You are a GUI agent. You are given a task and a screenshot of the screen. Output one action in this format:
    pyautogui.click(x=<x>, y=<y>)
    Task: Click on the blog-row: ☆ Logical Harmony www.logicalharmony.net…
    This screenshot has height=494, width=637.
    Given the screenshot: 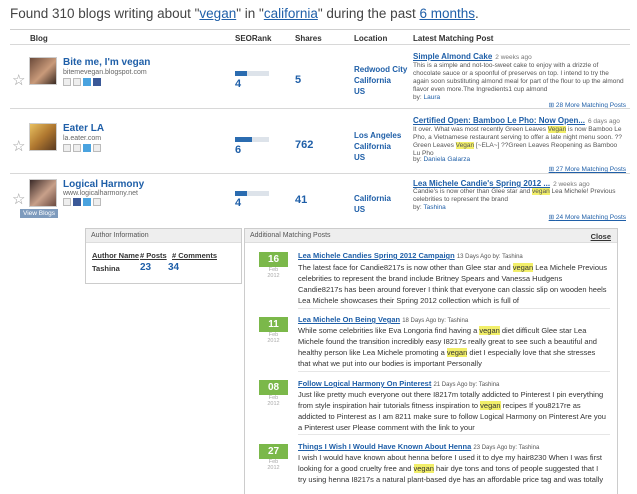 What is the action you would take?
    pyautogui.click(x=320, y=198)
    